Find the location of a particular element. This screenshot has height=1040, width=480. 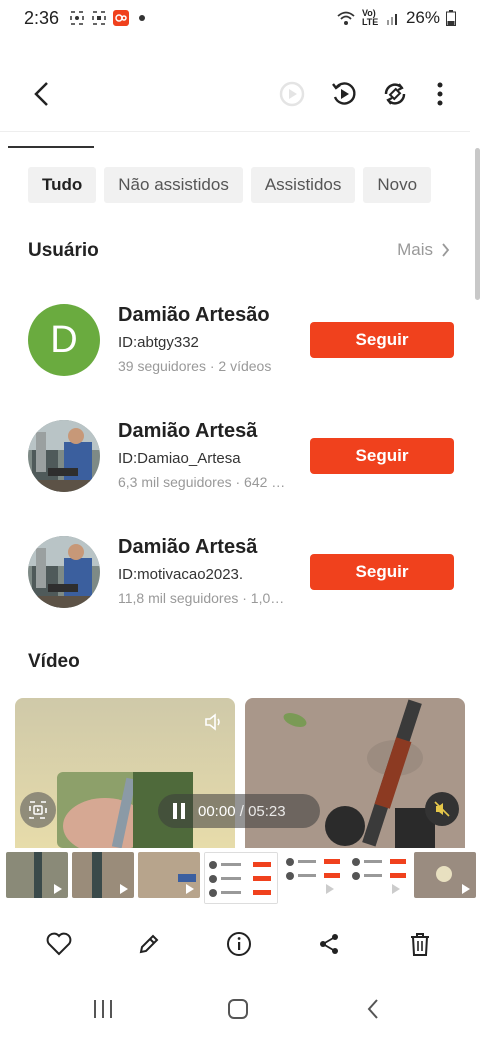

recents-button is located at coordinates (103, 1009).